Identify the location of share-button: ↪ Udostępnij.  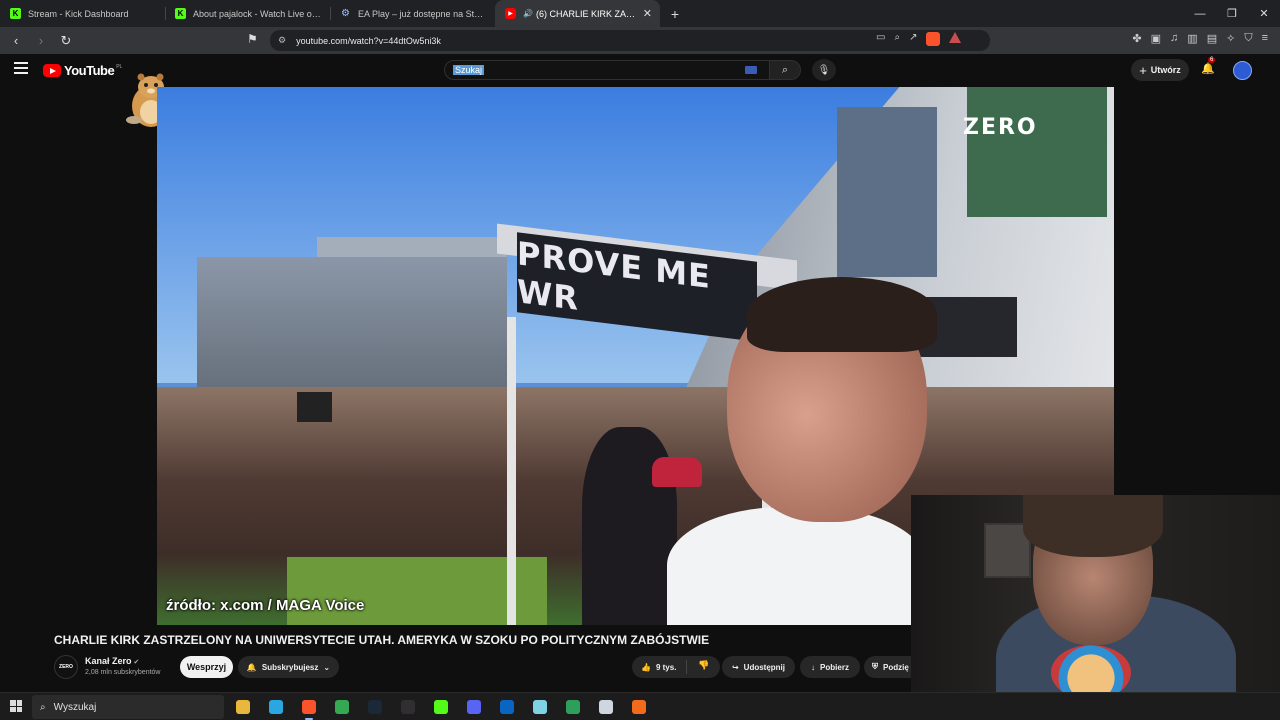
(758, 667).